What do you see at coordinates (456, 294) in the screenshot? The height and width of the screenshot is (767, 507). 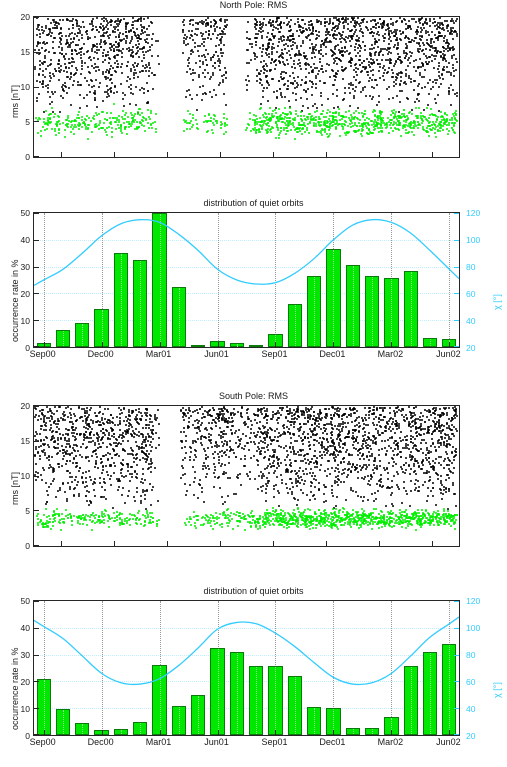 I see `y-tickmark-right` at bounding box center [456, 294].